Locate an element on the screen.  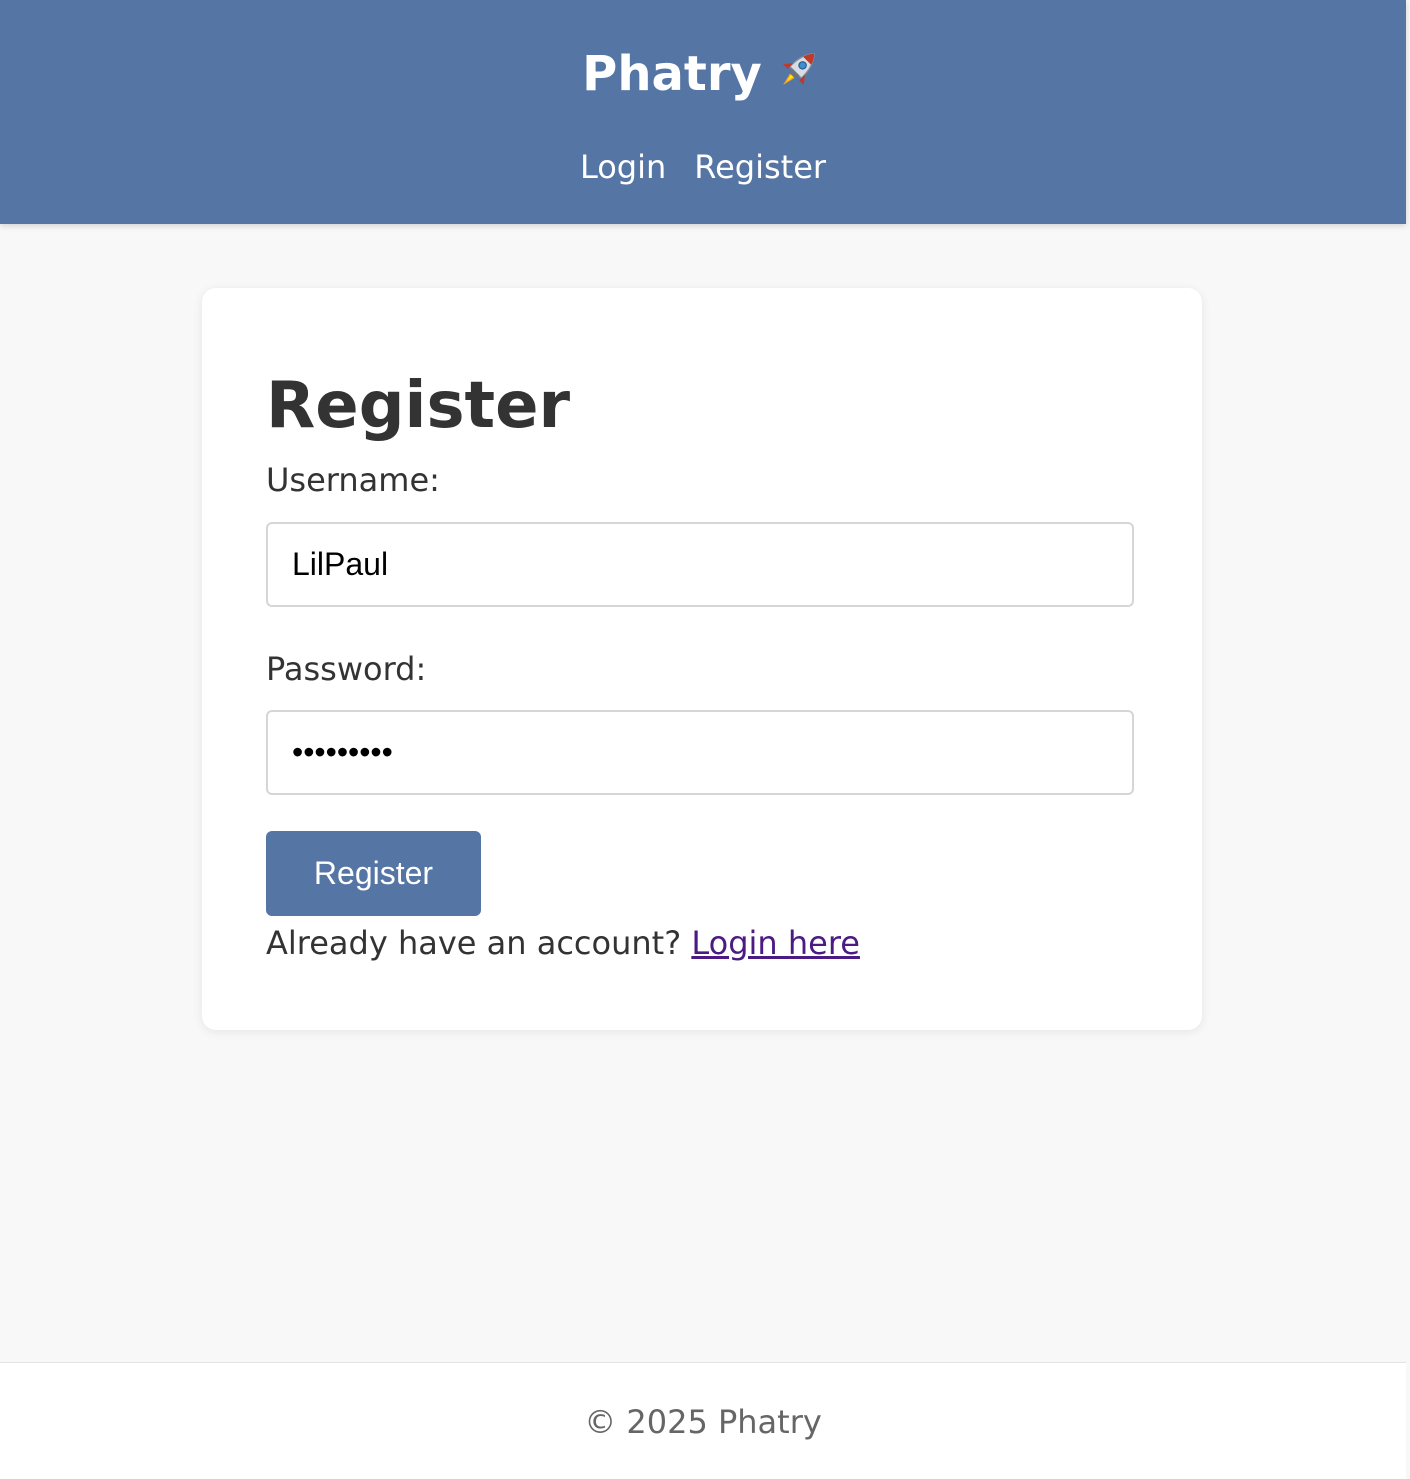
main-nav: Login Register is located at coordinates (703, 167).